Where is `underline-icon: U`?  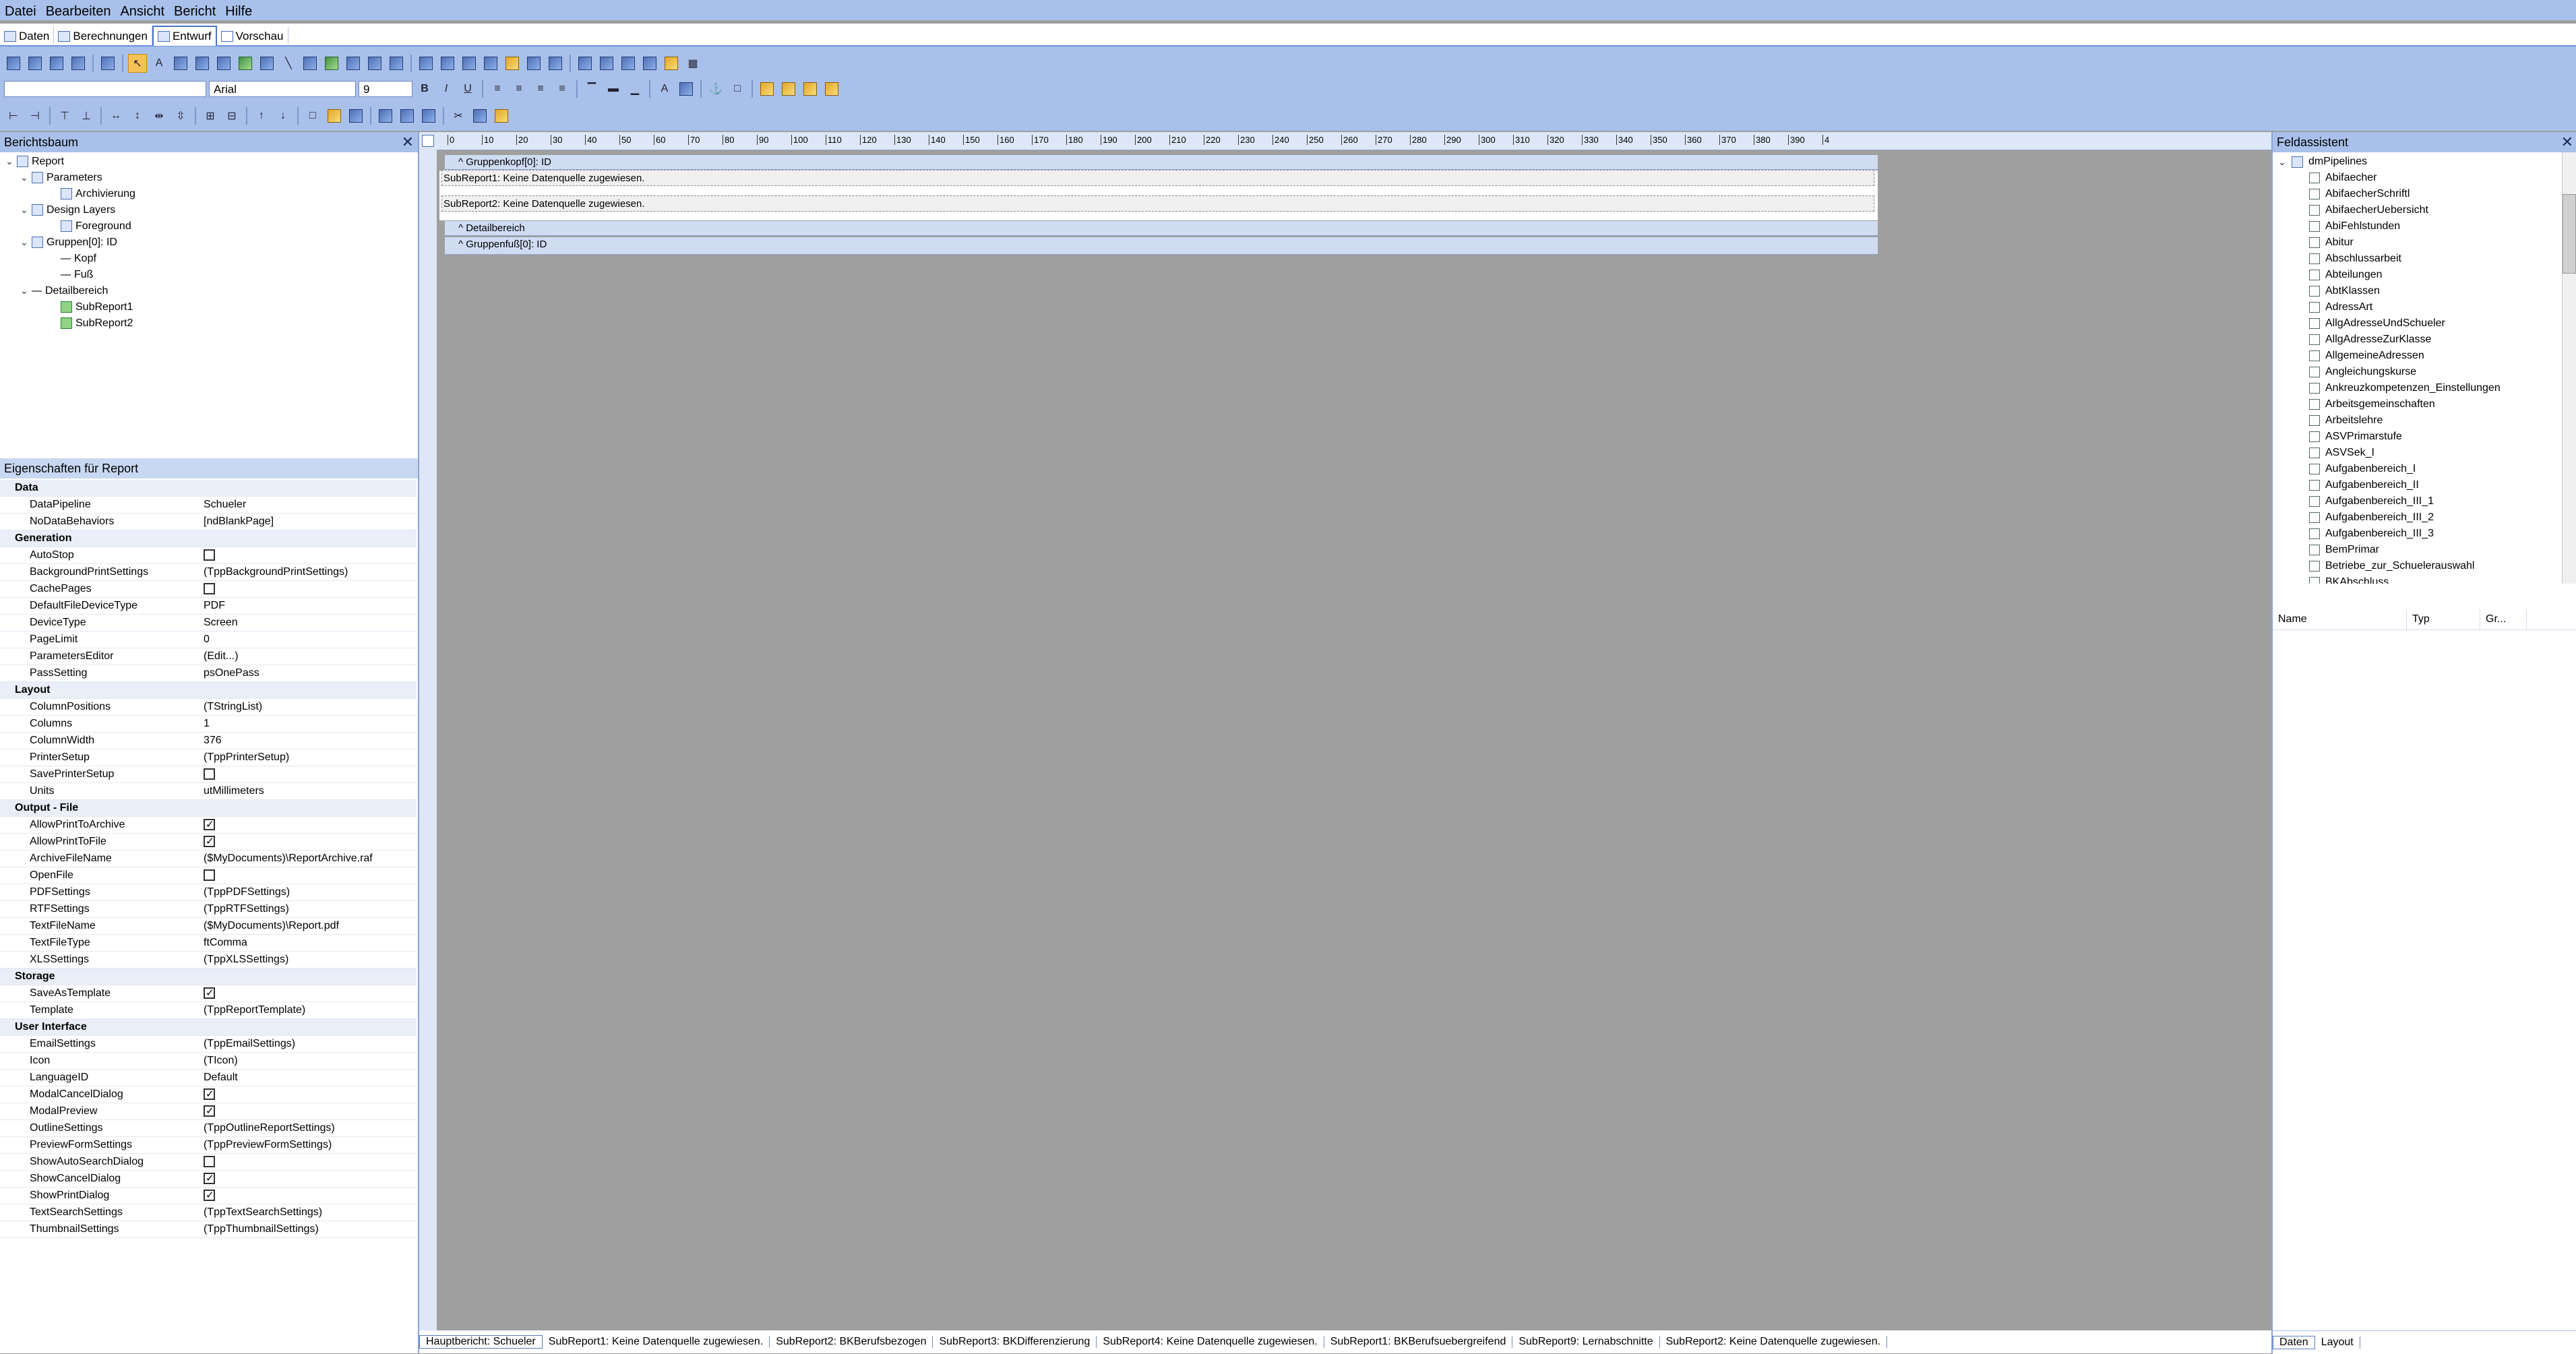 underline-icon: U is located at coordinates (468, 89).